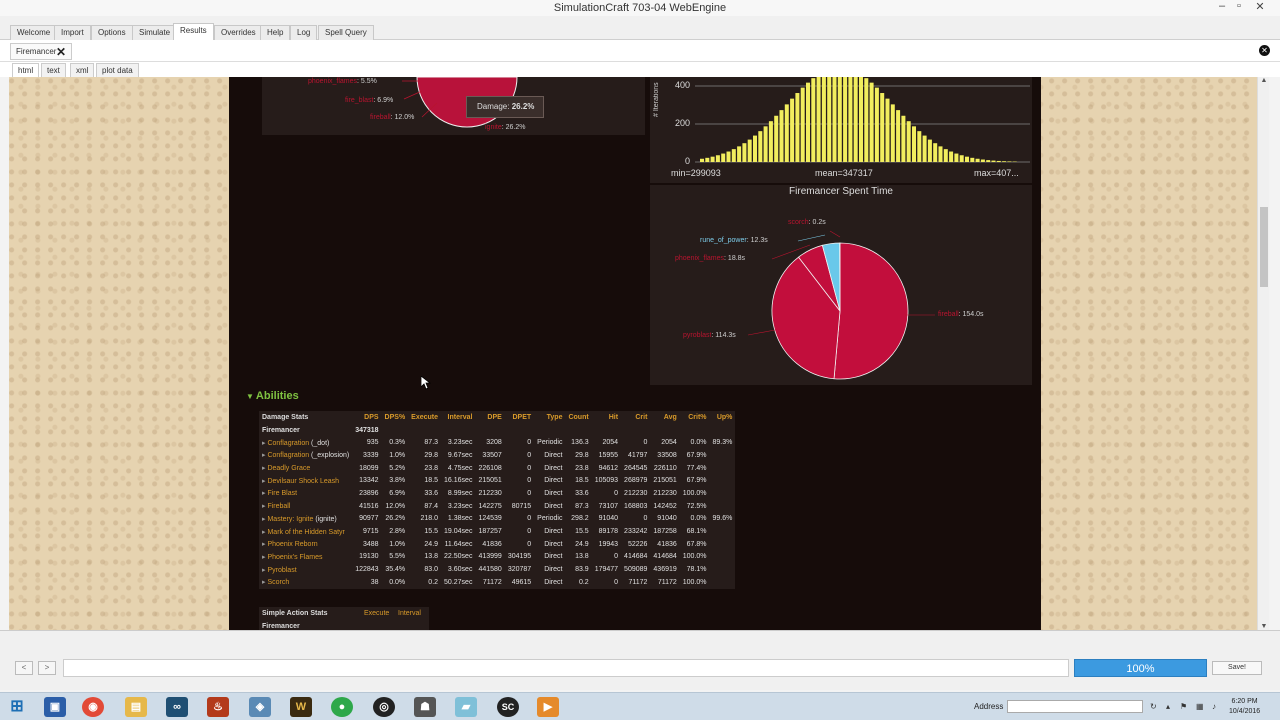 The height and width of the screenshot is (720, 1280). Describe the element at coordinates (566, 668) in the screenshot. I see `command-line-input` at that location.